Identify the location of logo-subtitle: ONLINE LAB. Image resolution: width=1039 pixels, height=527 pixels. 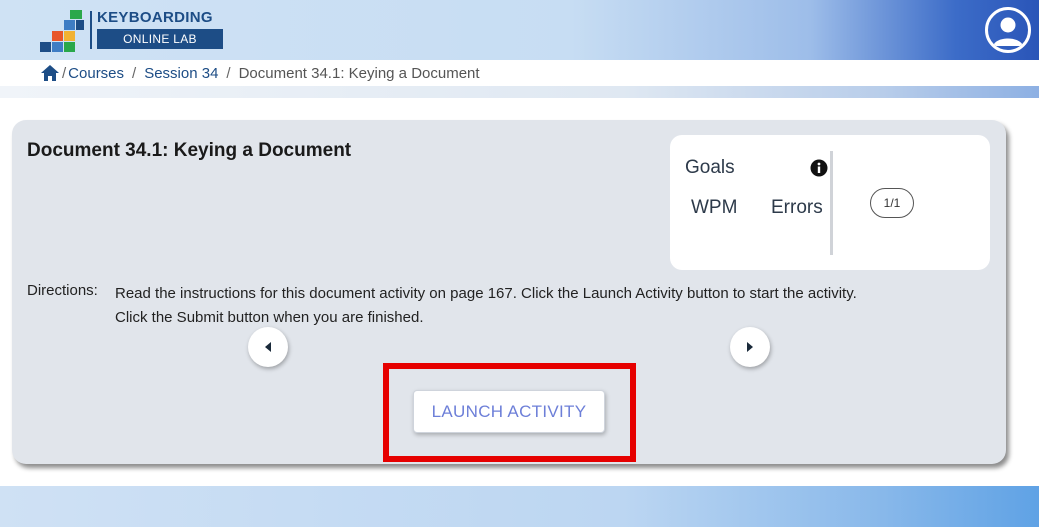
(160, 39).